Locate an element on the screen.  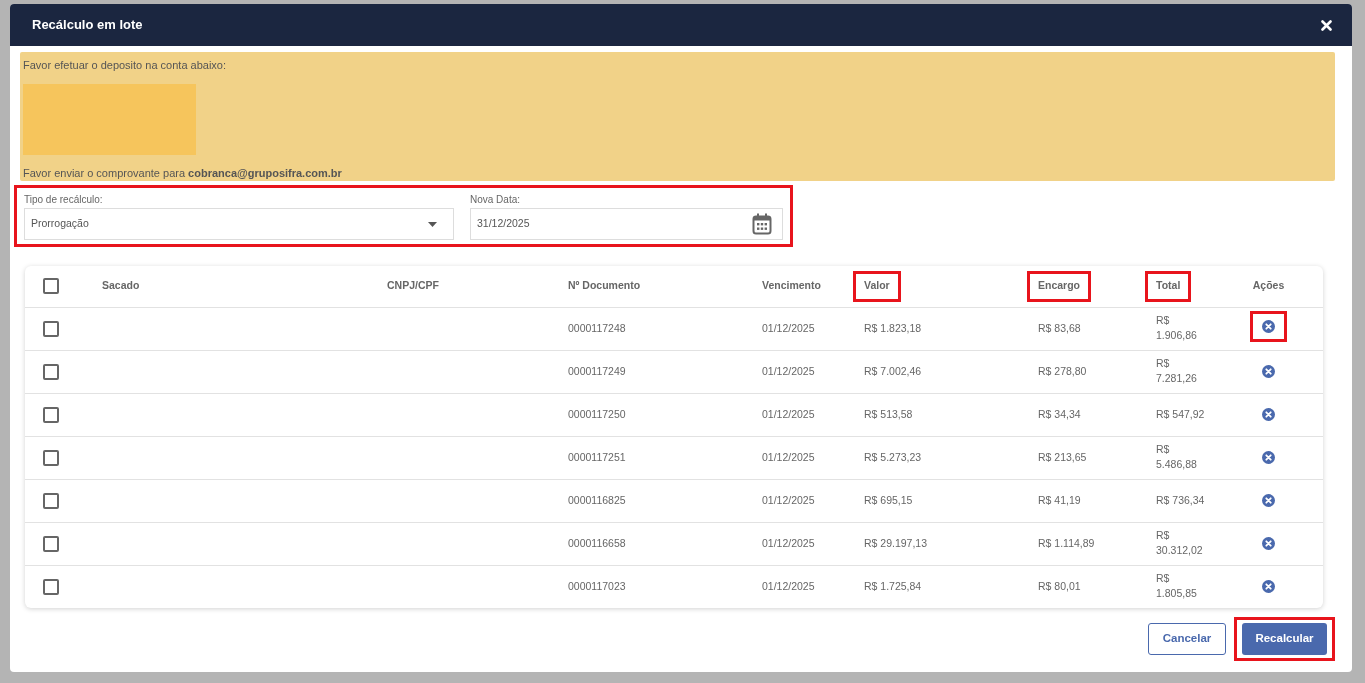
table-cell: R$ 1.114,89 is located at coordinates (1066, 542).